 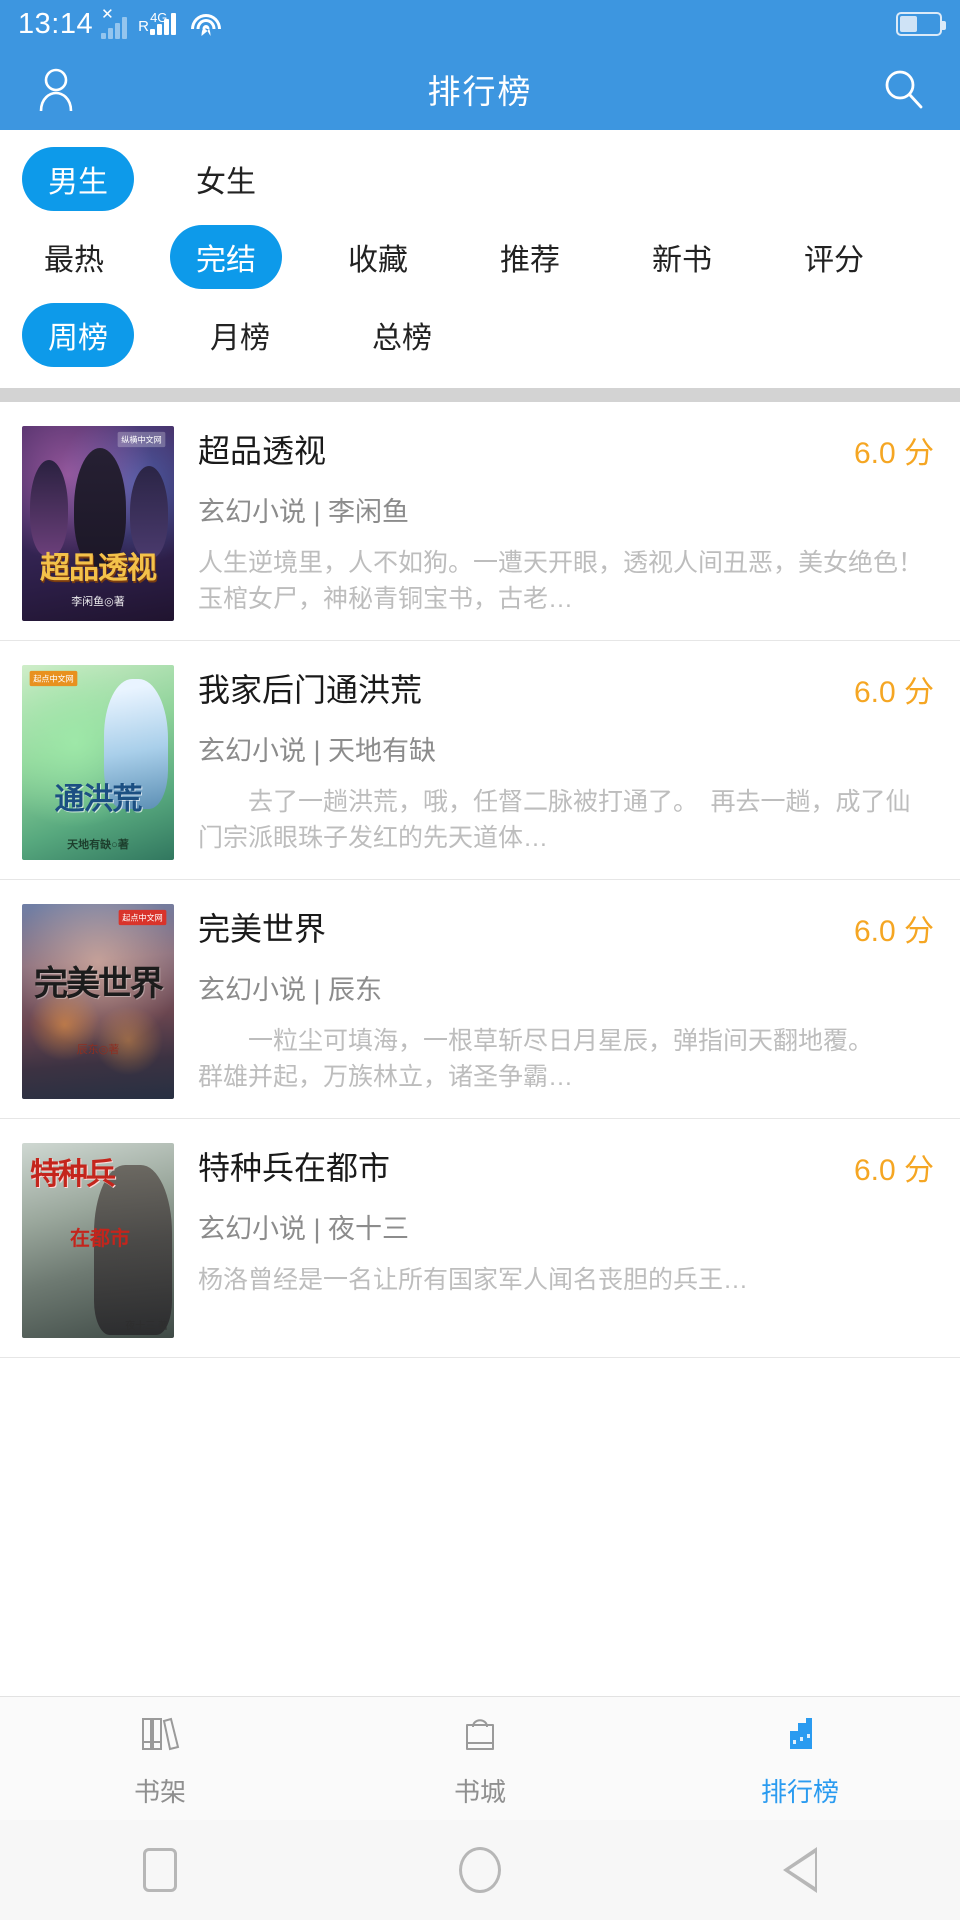 What do you see at coordinates (98, 845) in the screenshot?
I see `cover-author-art: 天地有缺○著` at bounding box center [98, 845].